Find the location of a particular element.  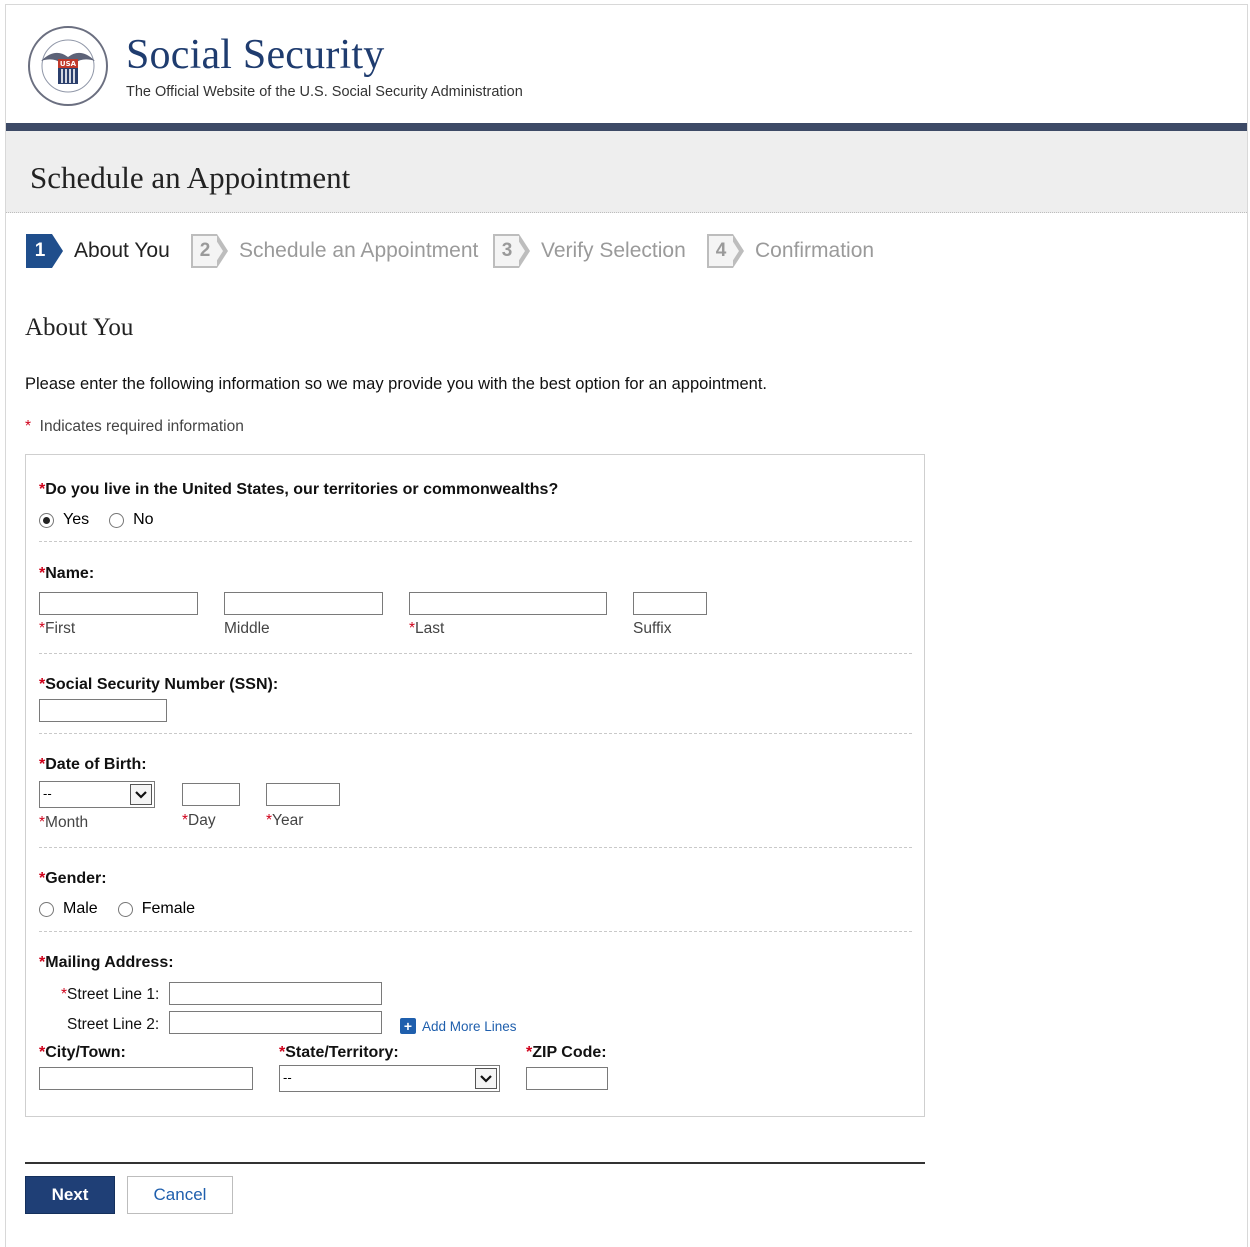

dob-section: *Date of Birth: is located at coordinates (475, 765).